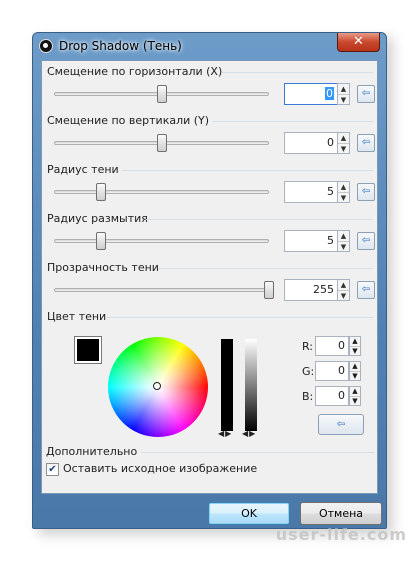  Describe the element at coordinates (135, 71) in the screenshot. I see `horizontal-offset-label: Смещение по горизонтали (X)` at that location.